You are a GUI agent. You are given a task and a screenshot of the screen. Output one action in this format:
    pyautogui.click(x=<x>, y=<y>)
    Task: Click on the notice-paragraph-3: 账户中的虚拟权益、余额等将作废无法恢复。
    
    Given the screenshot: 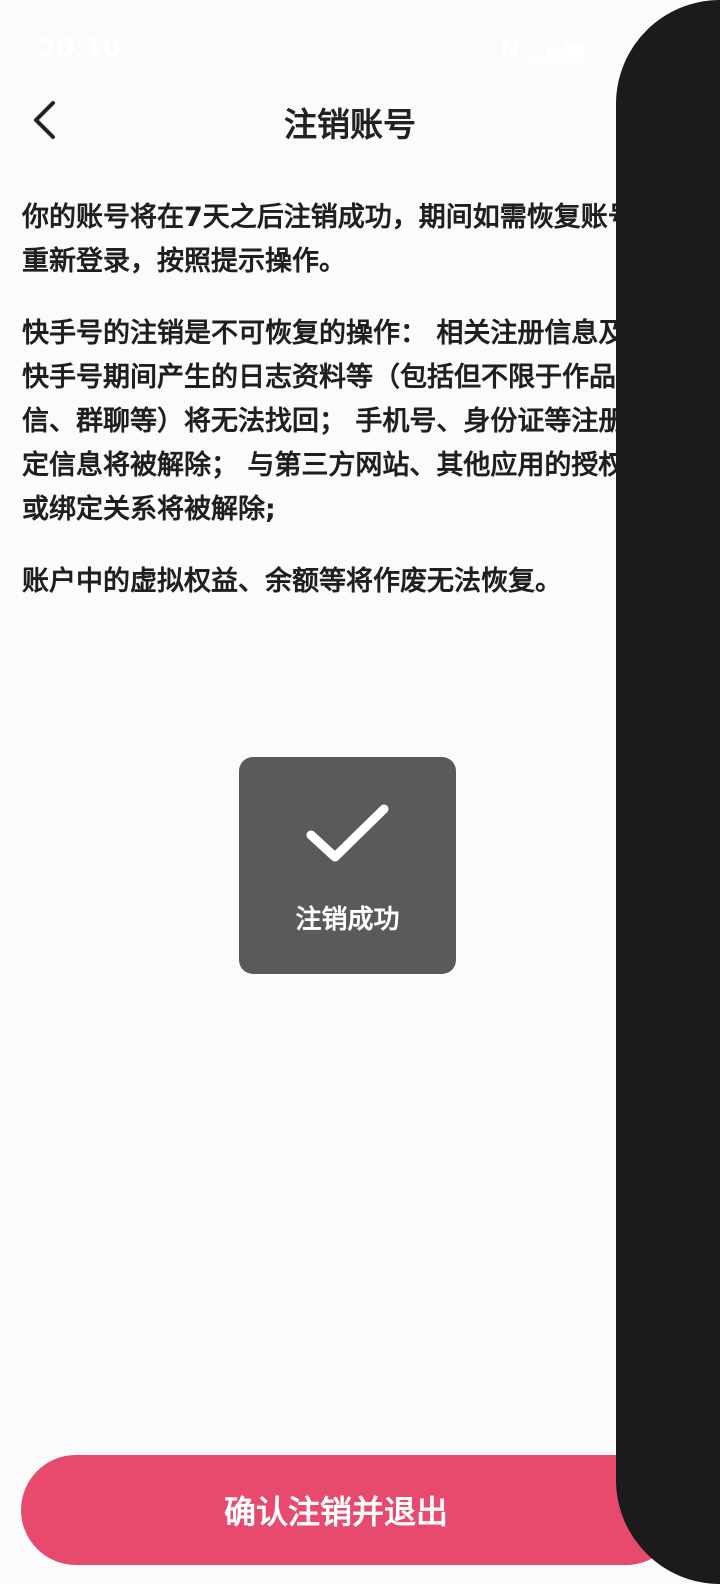 What is the action you would take?
    pyautogui.click(x=292, y=581)
    